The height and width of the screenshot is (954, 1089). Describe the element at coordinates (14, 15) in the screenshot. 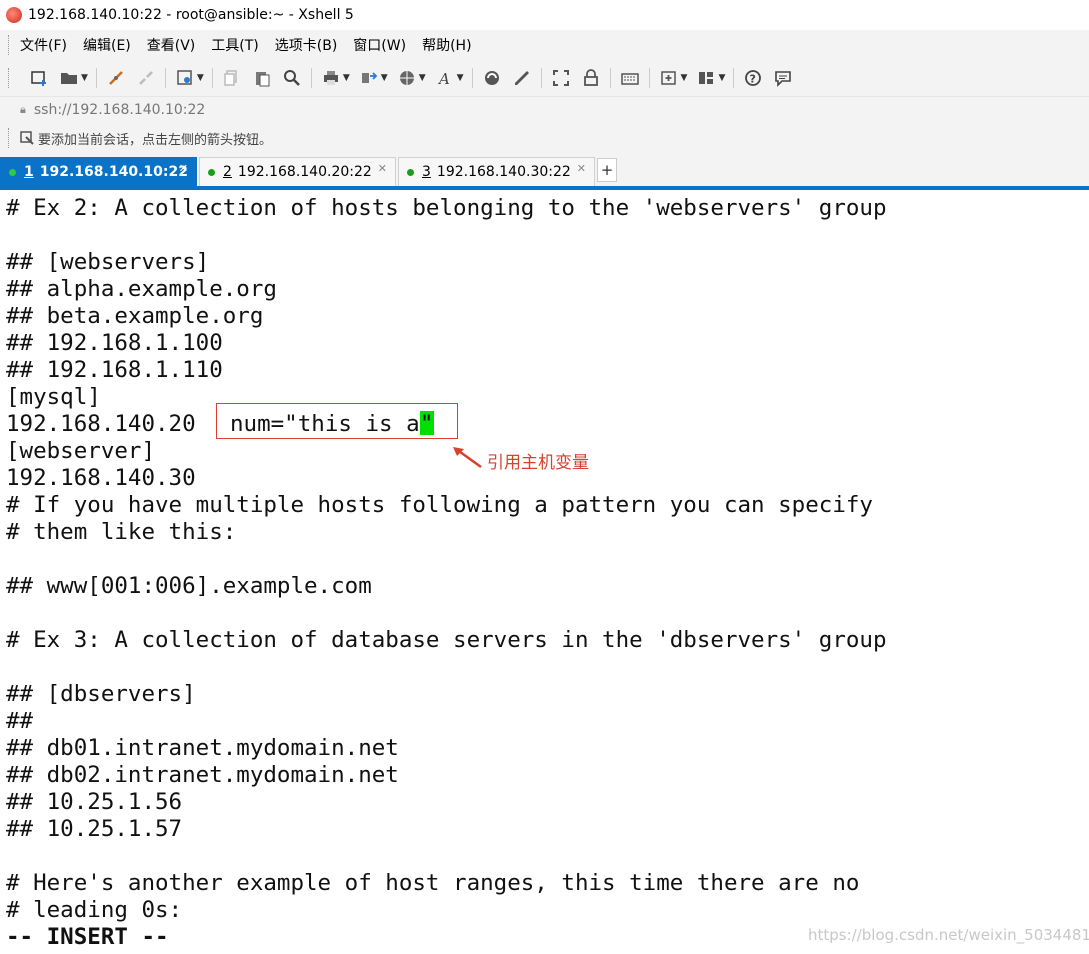

I see `xshell-logo-icon` at that location.